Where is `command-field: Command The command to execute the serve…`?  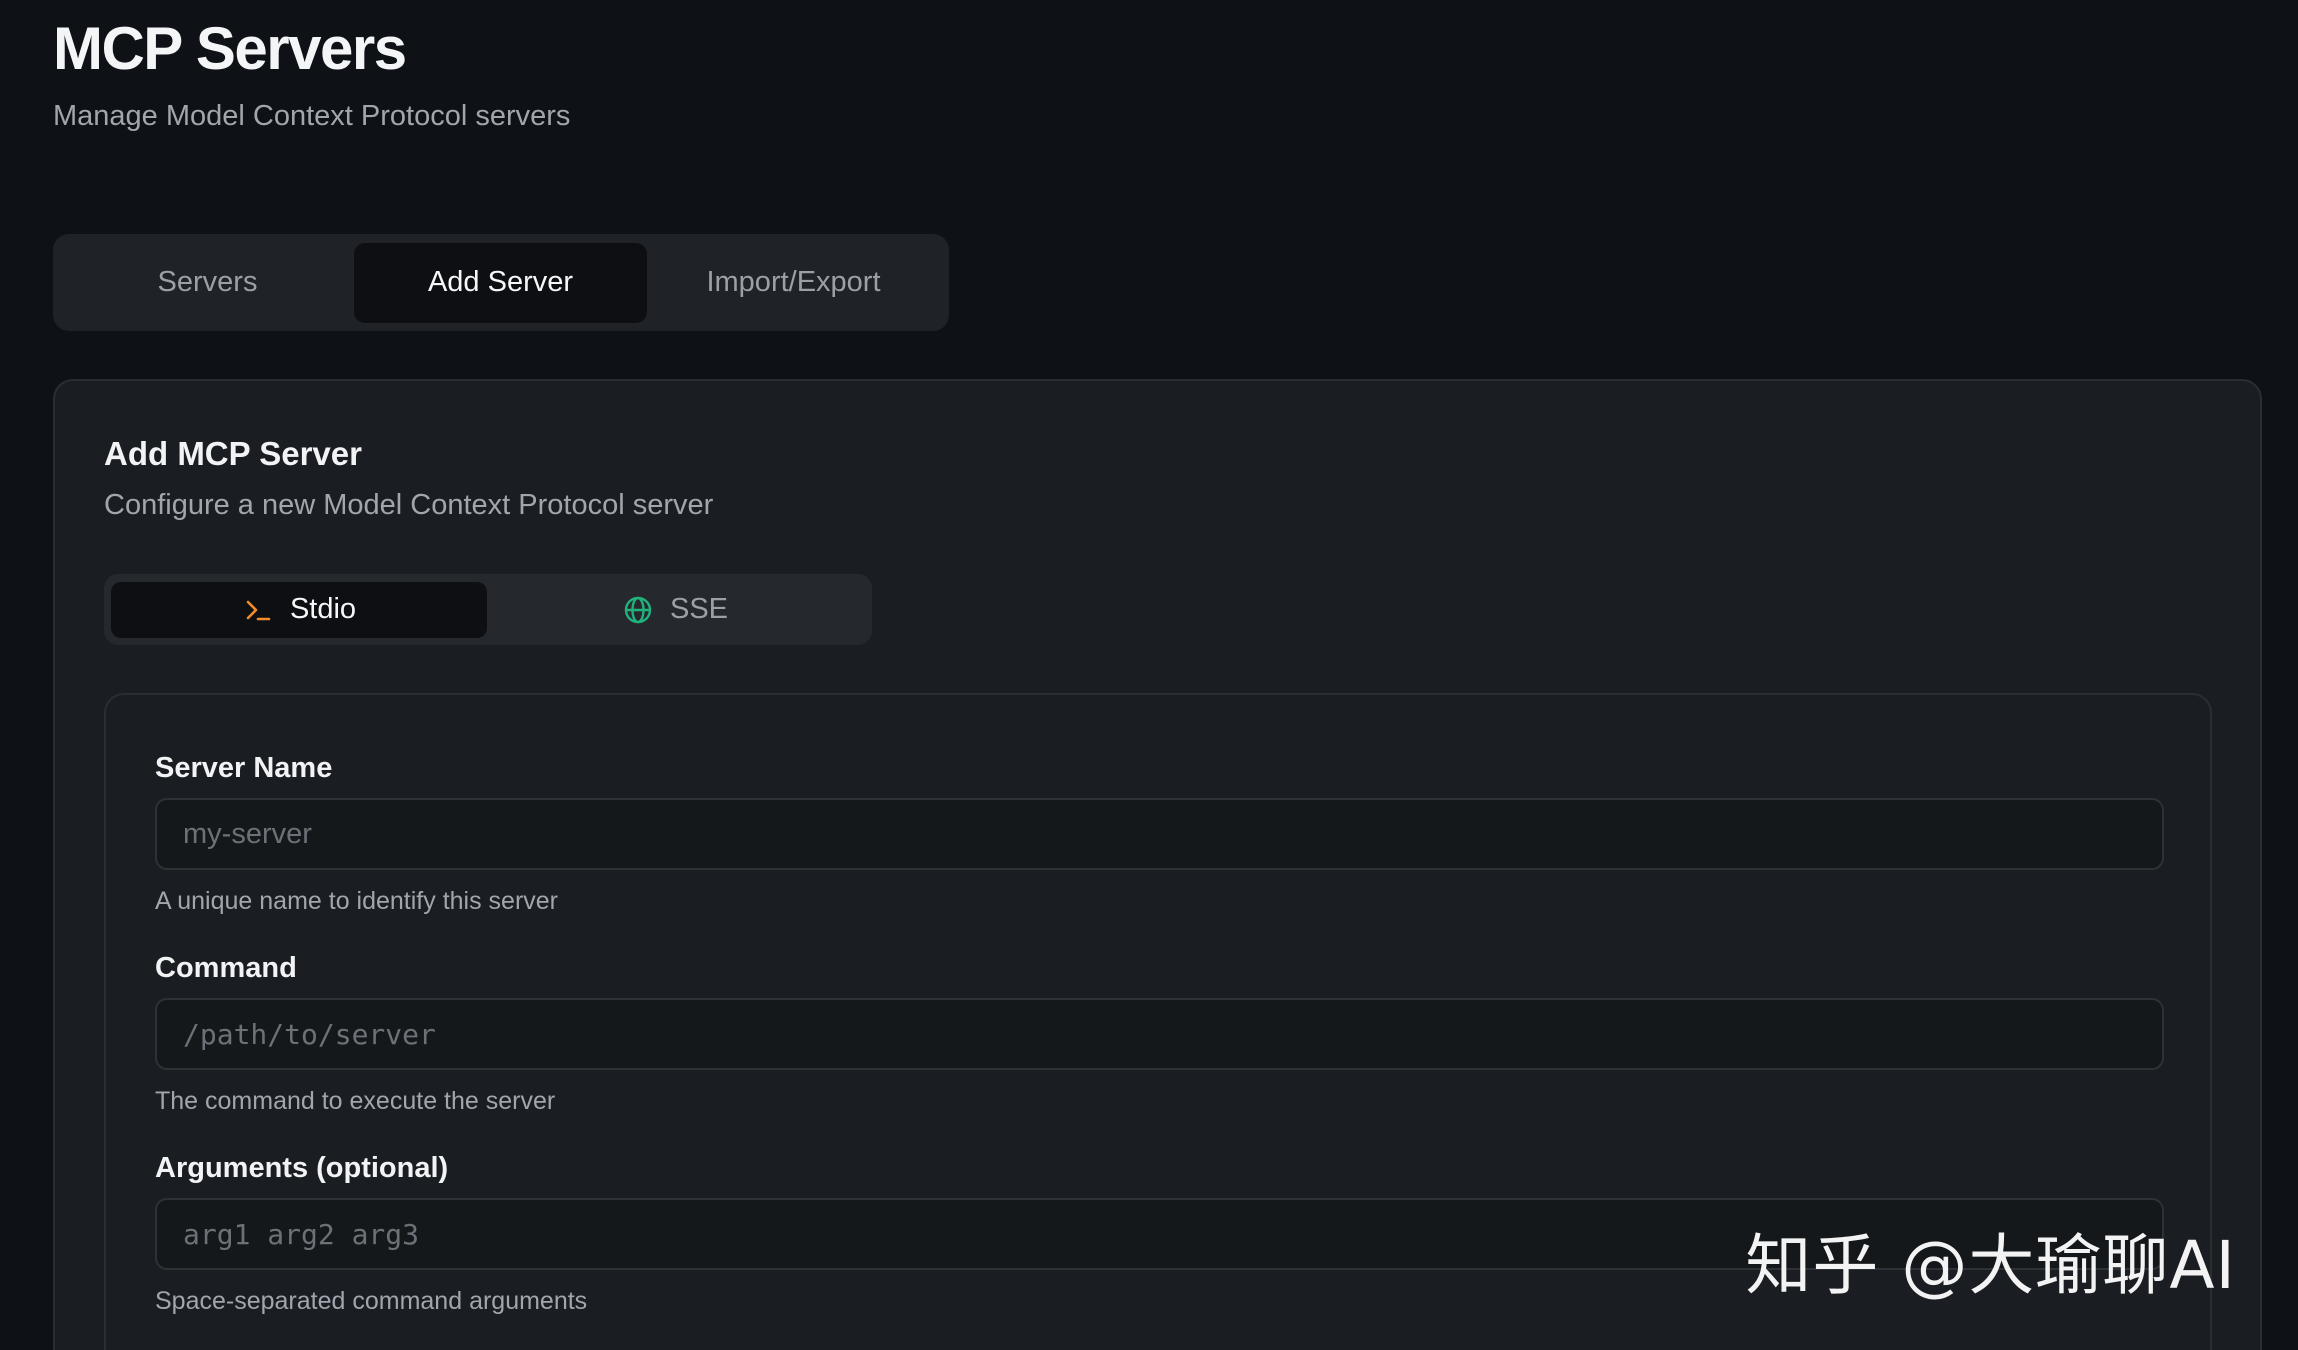
command-field: Command The command to execute the serve… is located at coordinates (1159, 1034).